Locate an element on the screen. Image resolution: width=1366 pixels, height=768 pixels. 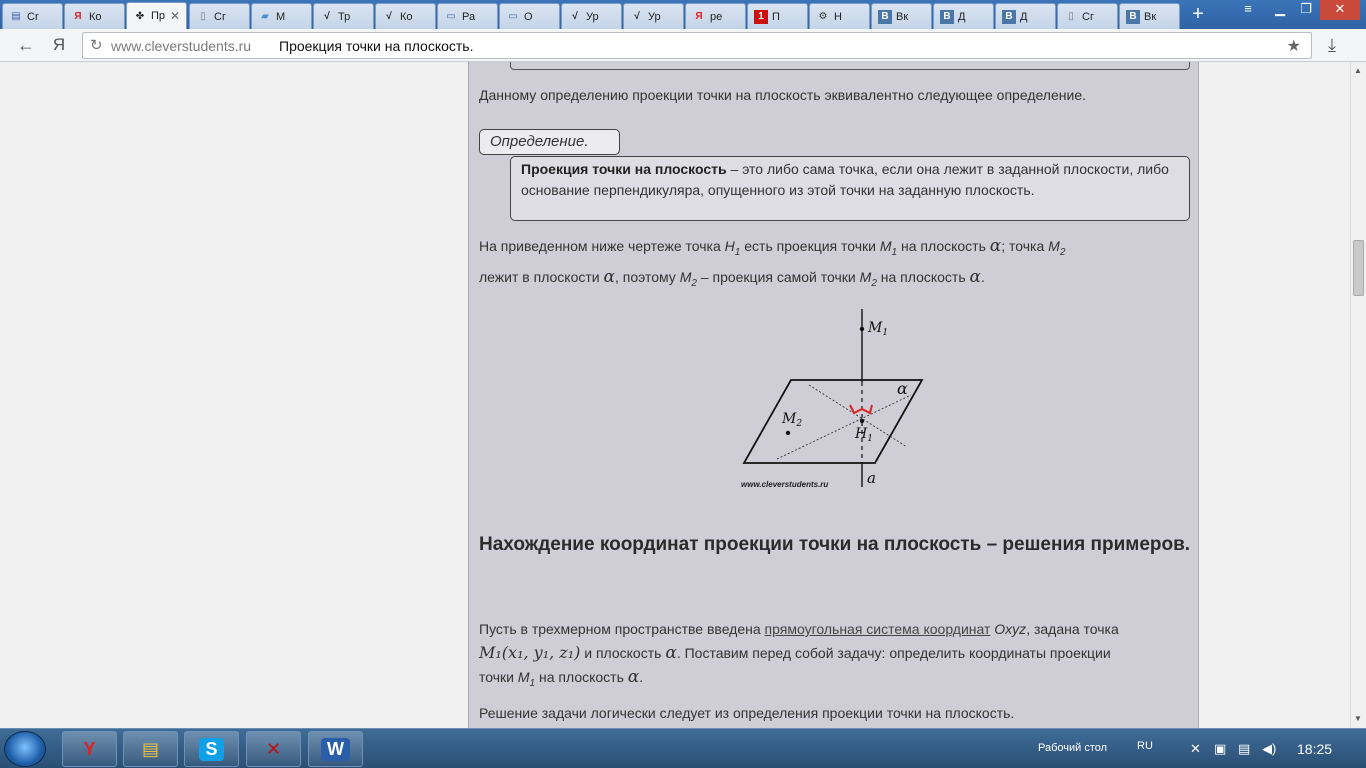
explorer-icon: ▤ is located at coordinates (150, 749).